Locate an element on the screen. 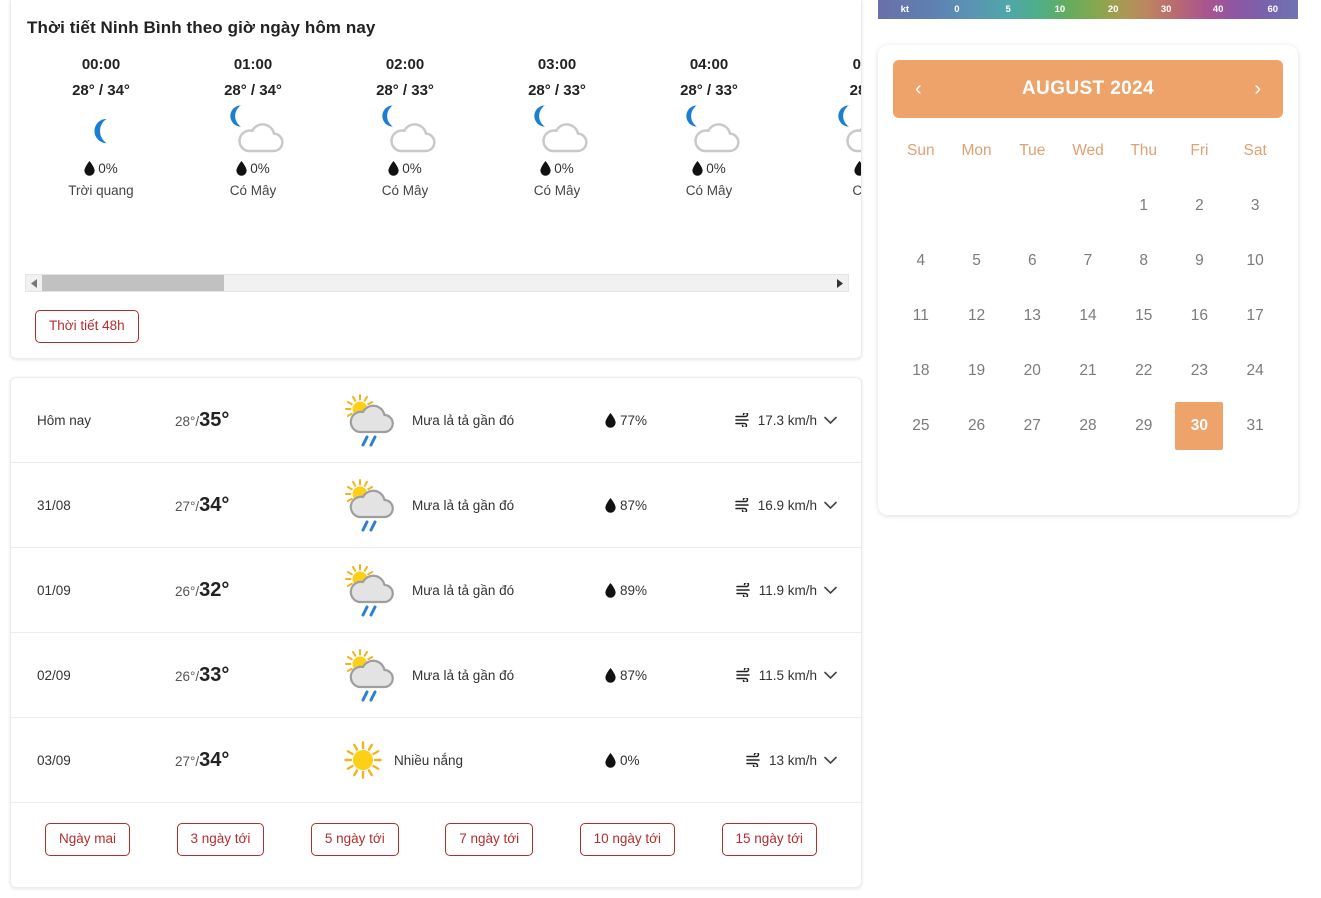 Image resolution: width=1321 pixels, height=898 pixels. range-button-3: 5 ngày tới is located at coordinates (354, 839).